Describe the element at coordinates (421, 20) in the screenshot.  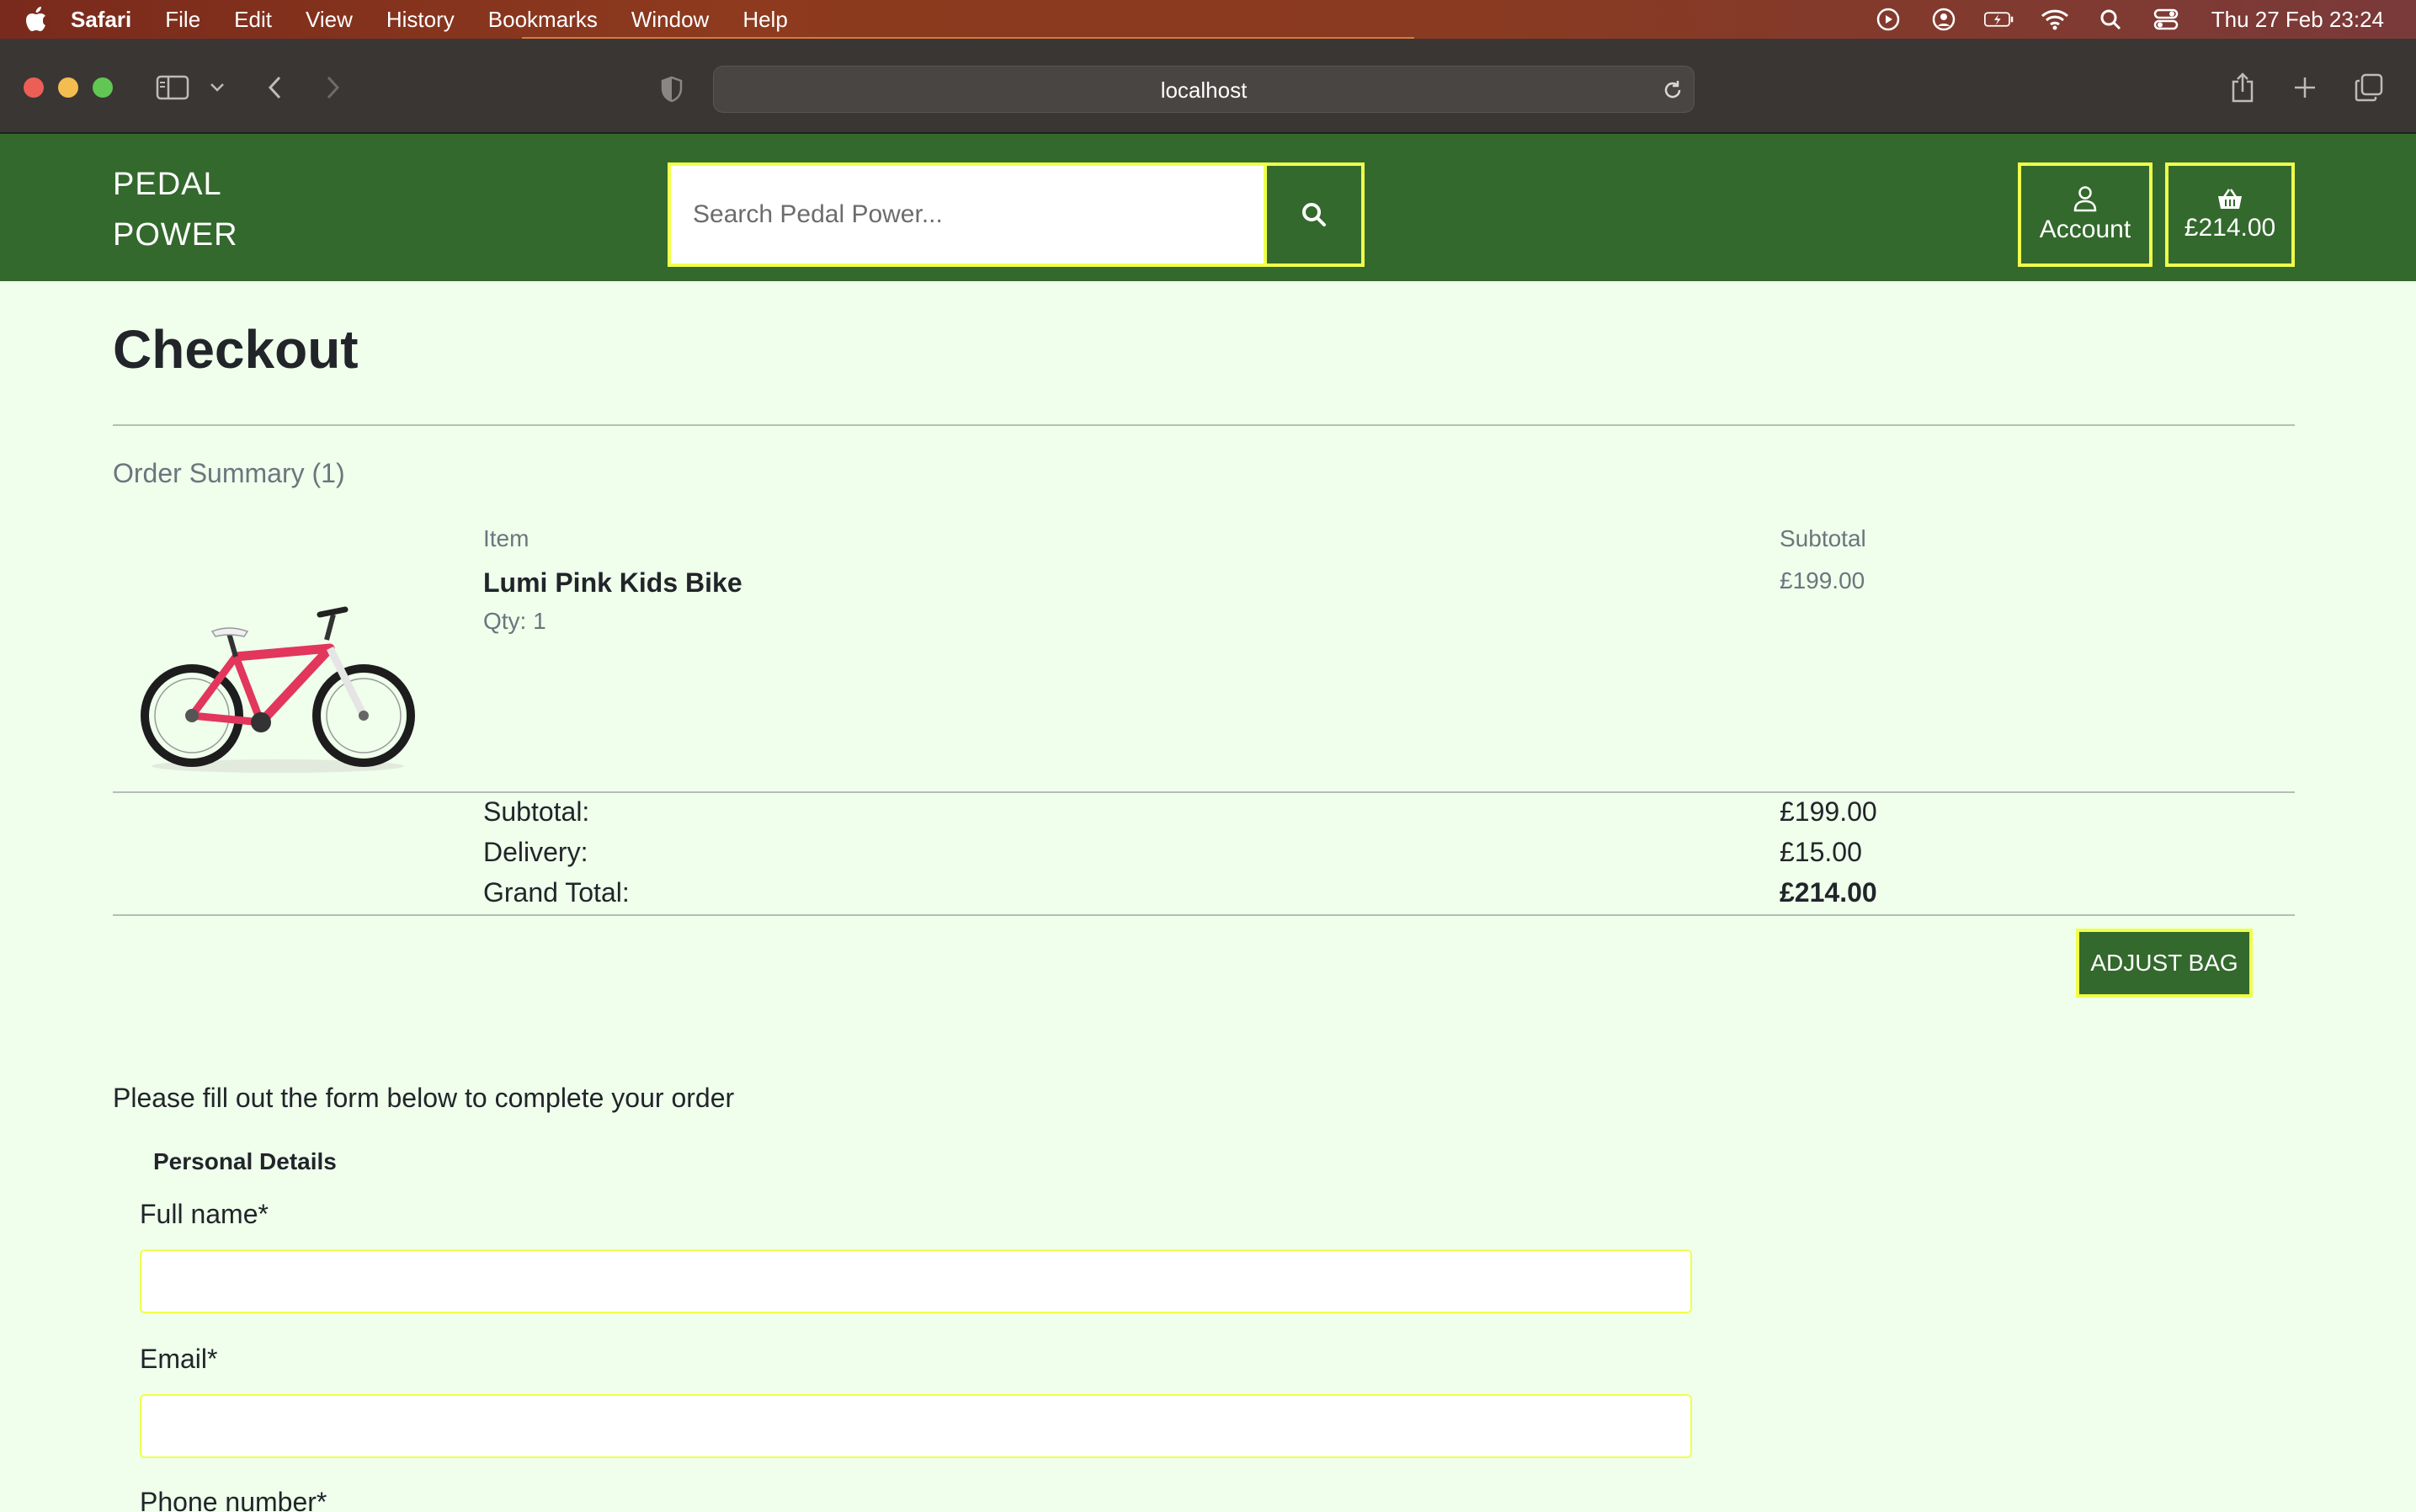
I see `menu-history: History` at that location.